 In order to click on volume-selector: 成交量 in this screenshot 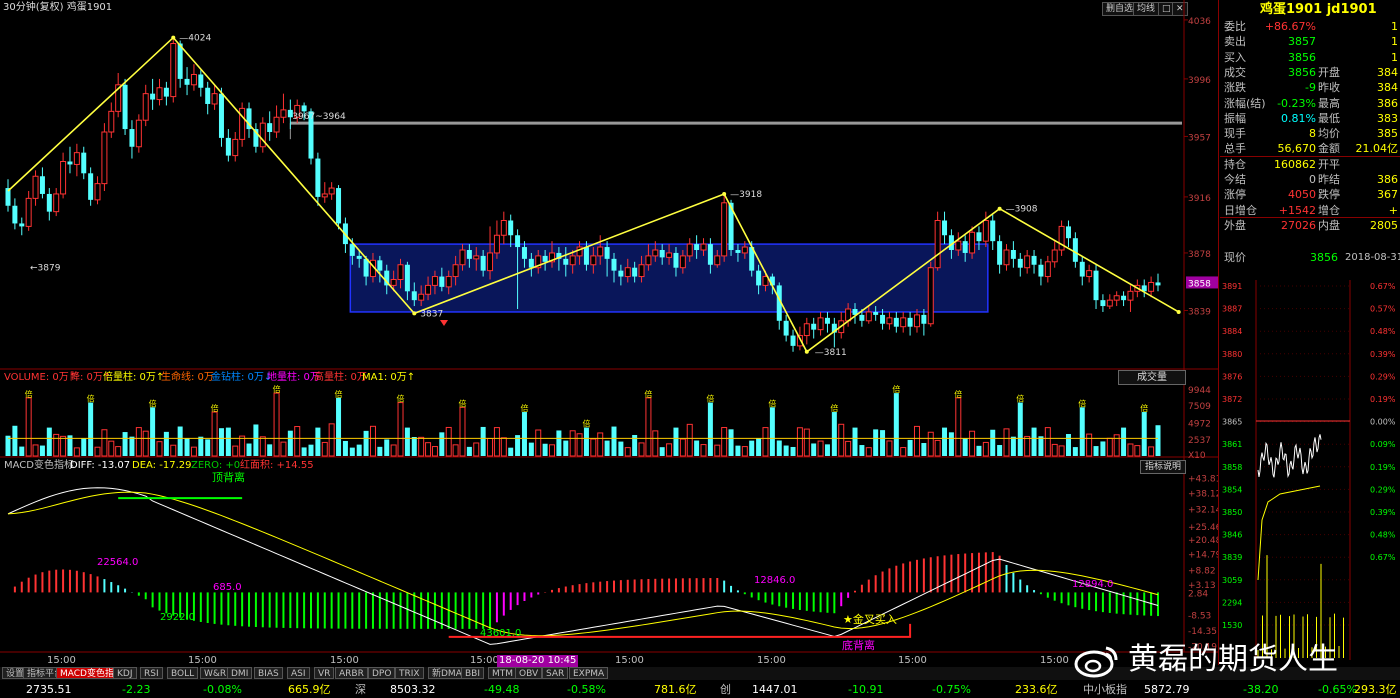, I will do `click(1152, 377)`.